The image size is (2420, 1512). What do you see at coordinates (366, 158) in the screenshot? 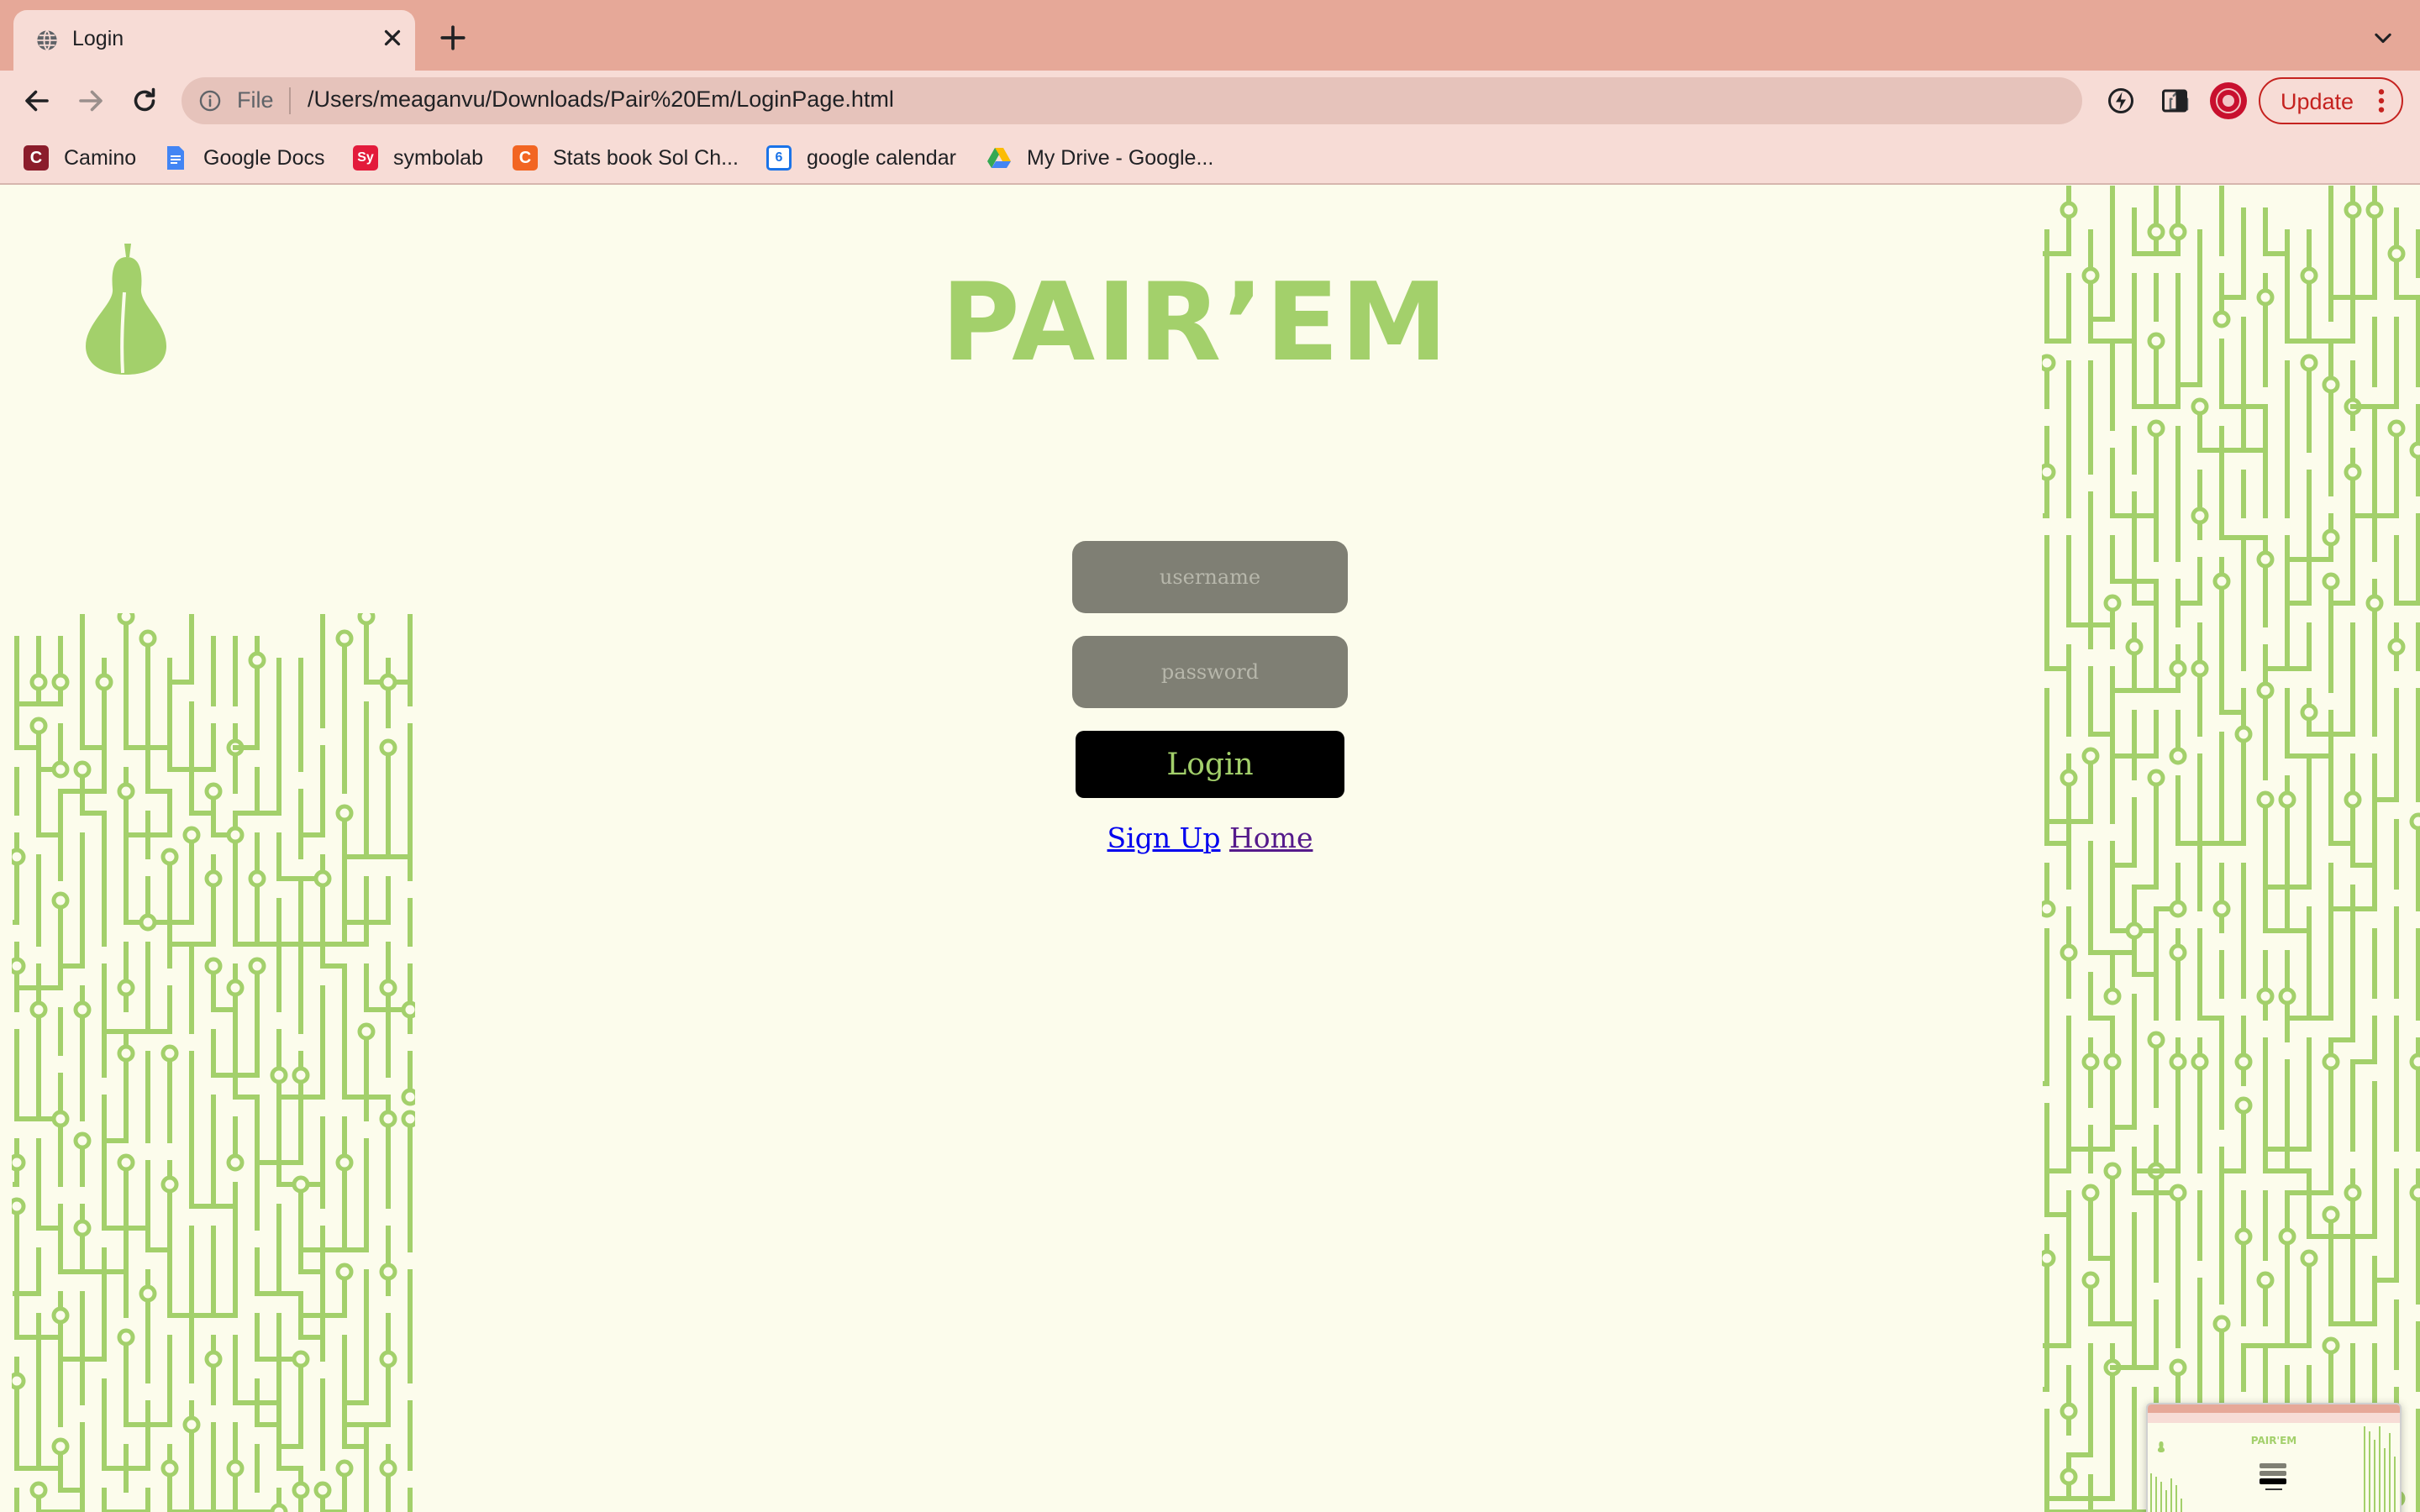
I see `symbolab-icon: Sy` at bounding box center [366, 158].